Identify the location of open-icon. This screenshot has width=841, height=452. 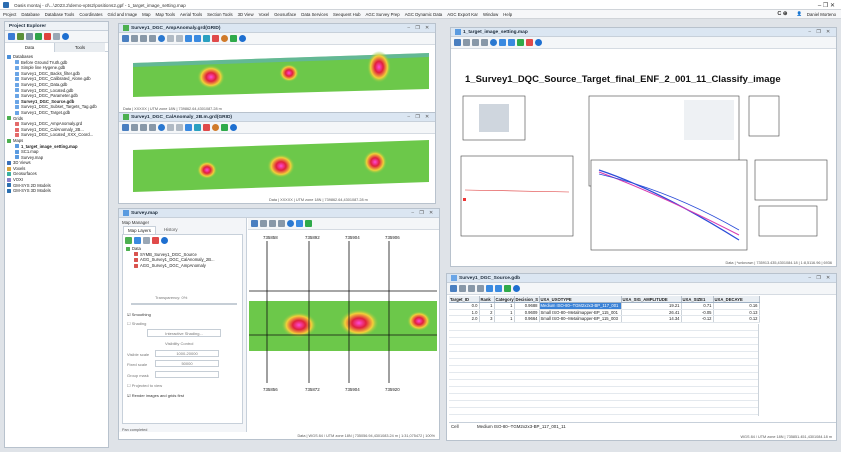
(11, 36).